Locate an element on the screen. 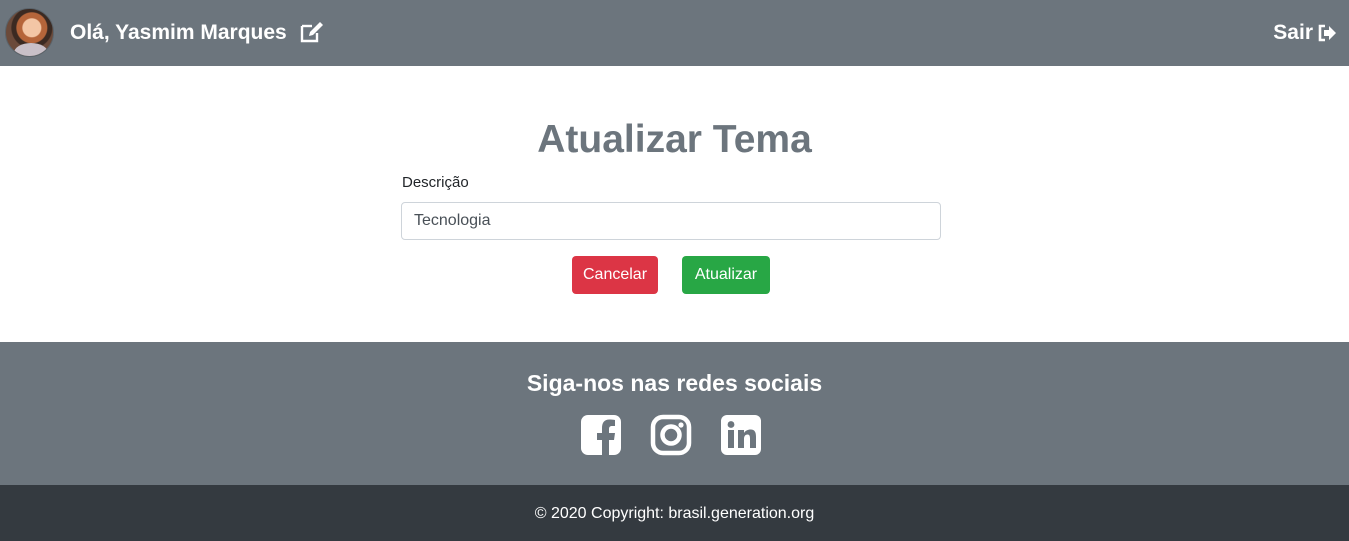  greeting-text: Olá, Yasmim Marques is located at coordinates (178, 32).